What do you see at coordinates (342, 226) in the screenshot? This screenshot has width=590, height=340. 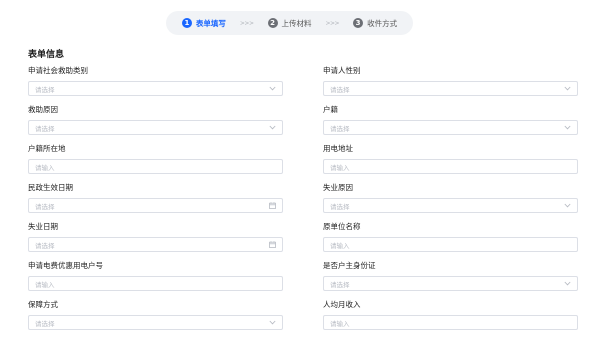 I see `field-label: 原单位名称` at bounding box center [342, 226].